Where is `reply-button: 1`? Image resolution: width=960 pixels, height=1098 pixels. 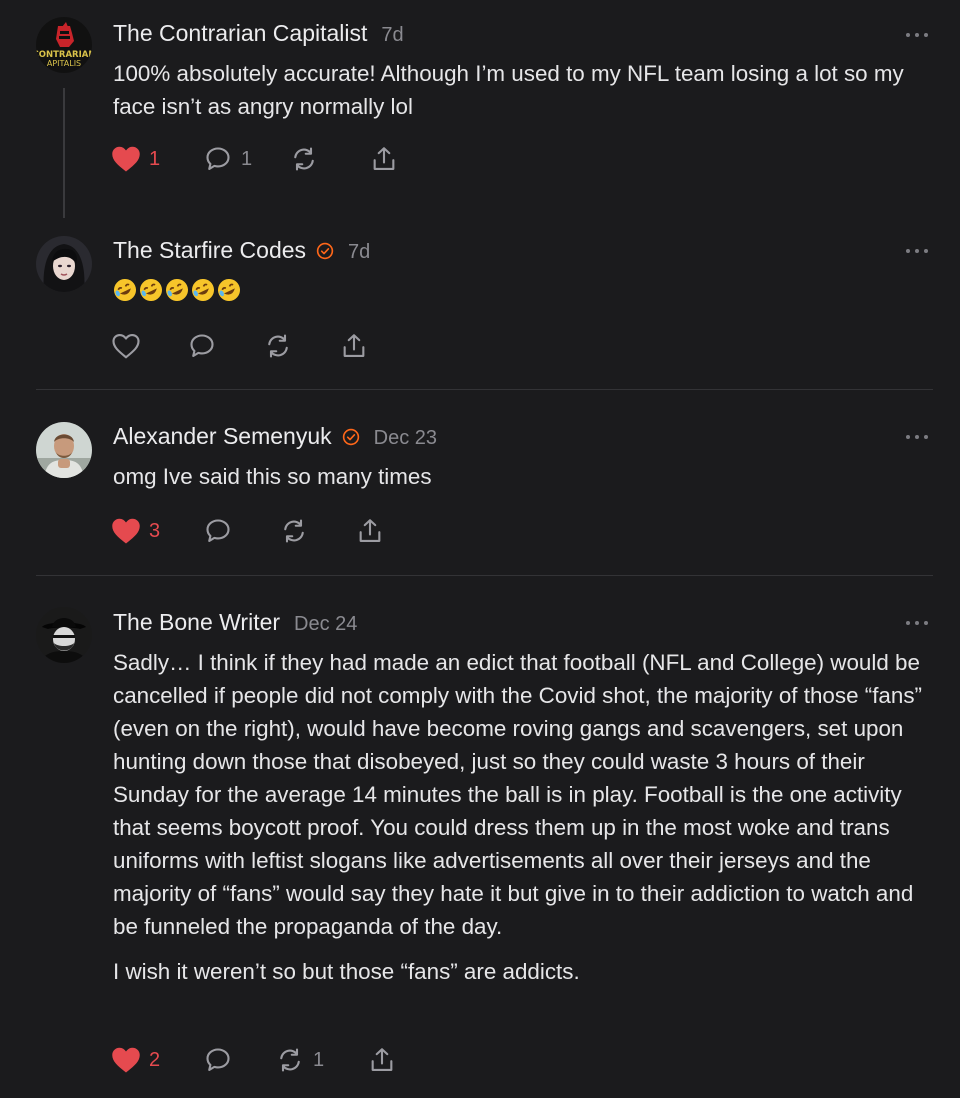 reply-button: 1 is located at coordinates (246, 159).